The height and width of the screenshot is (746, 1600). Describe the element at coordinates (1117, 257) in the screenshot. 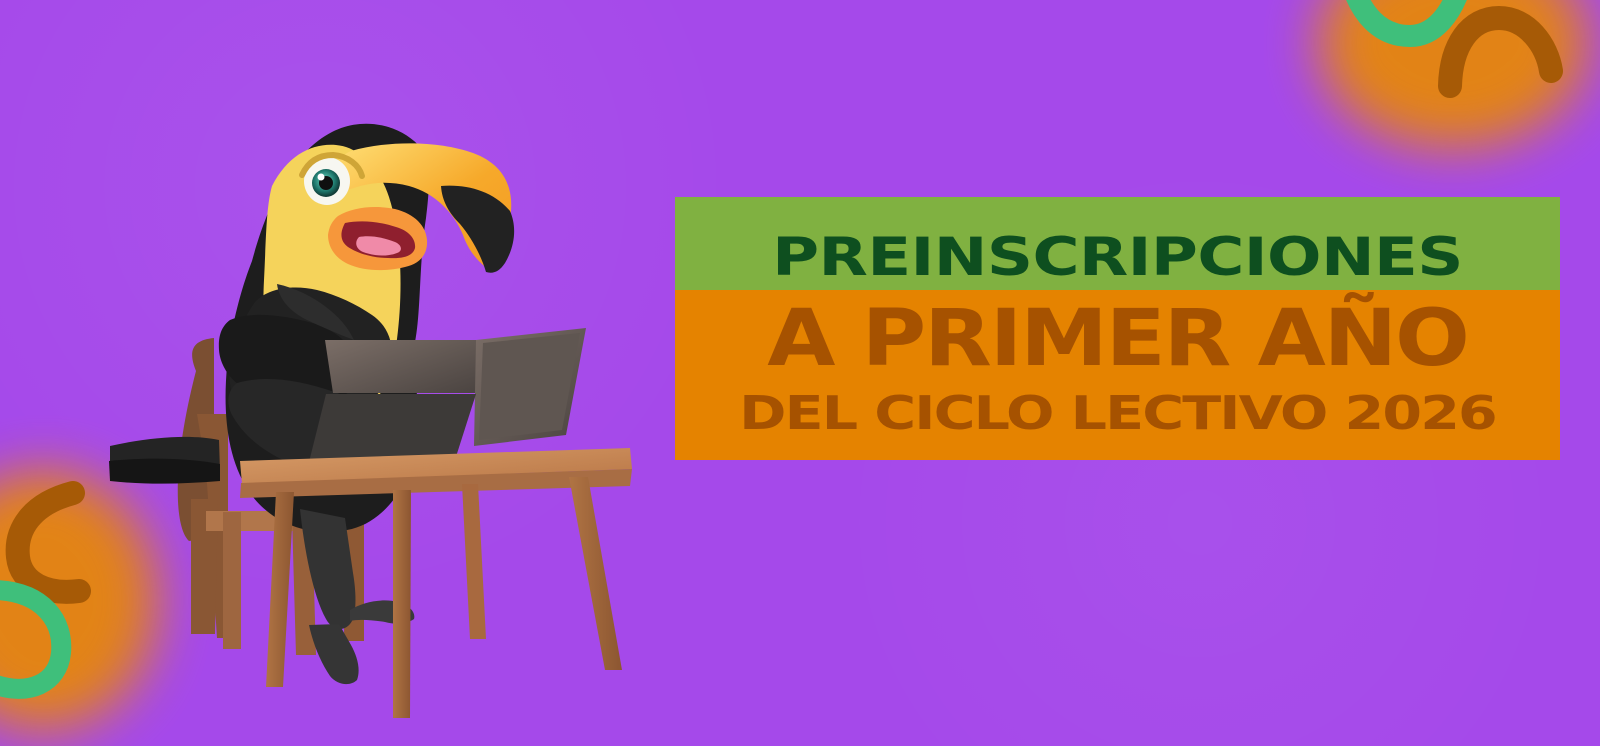

I see `headline-preinscripciones: PREINSCRIPCIONES` at that location.